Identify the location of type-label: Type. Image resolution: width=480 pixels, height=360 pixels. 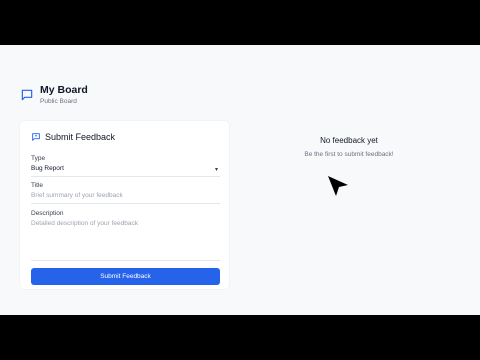
(38, 158).